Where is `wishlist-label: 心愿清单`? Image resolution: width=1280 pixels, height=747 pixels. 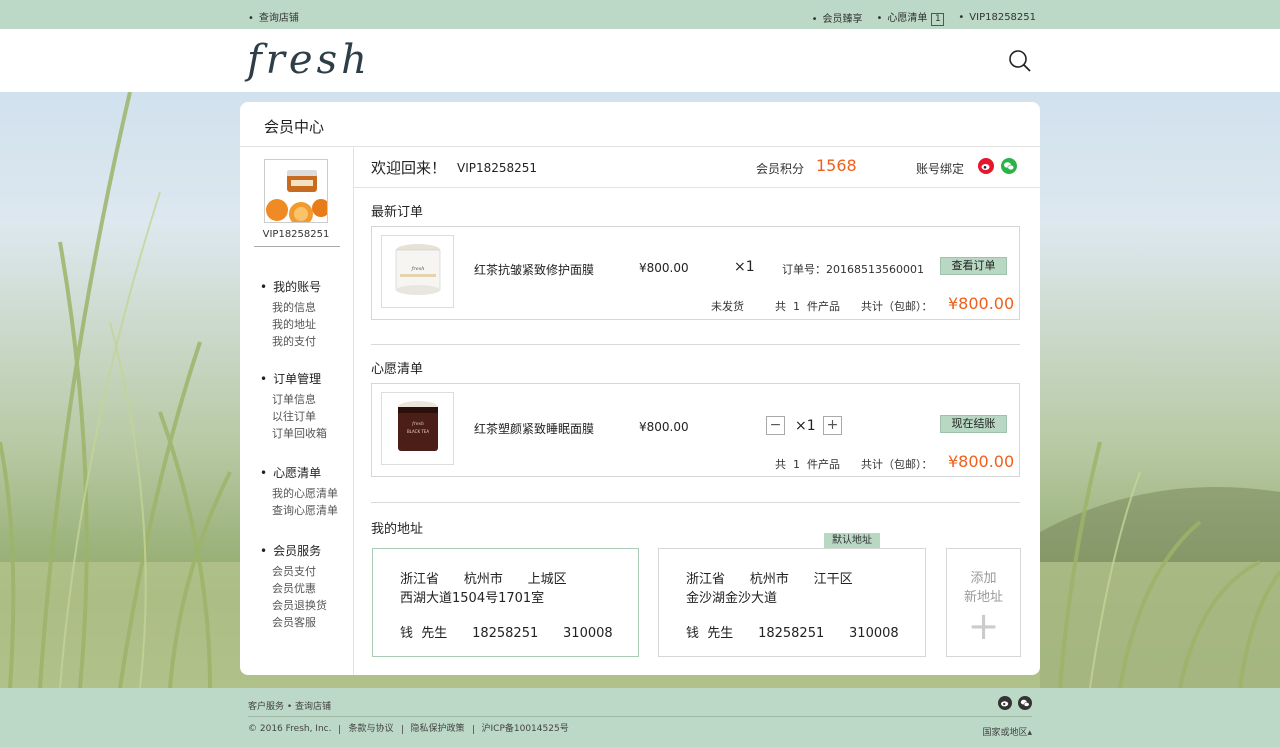 wishlist-label: 心愿清单 is located at coordinates (907, 18).